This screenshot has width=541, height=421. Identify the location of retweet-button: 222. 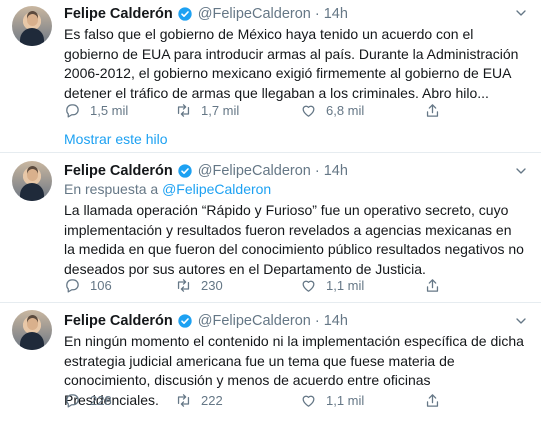
(199, 400).